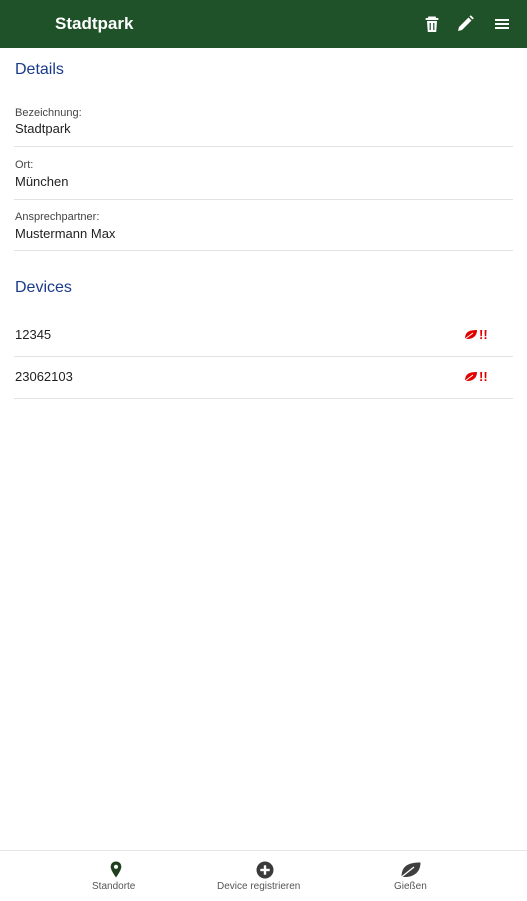 The height and width of the screenshot is (901, 527). What do you see at coordinates (259, 886) in the screenshot?
I see `nav-label: Device registrieren` at bounding box center [259, 886].